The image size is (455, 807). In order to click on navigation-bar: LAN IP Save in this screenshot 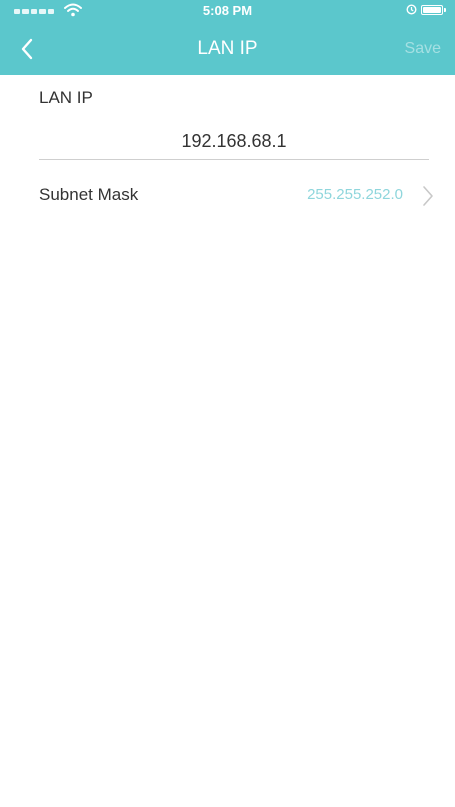, I will do `click(227, 48)`.